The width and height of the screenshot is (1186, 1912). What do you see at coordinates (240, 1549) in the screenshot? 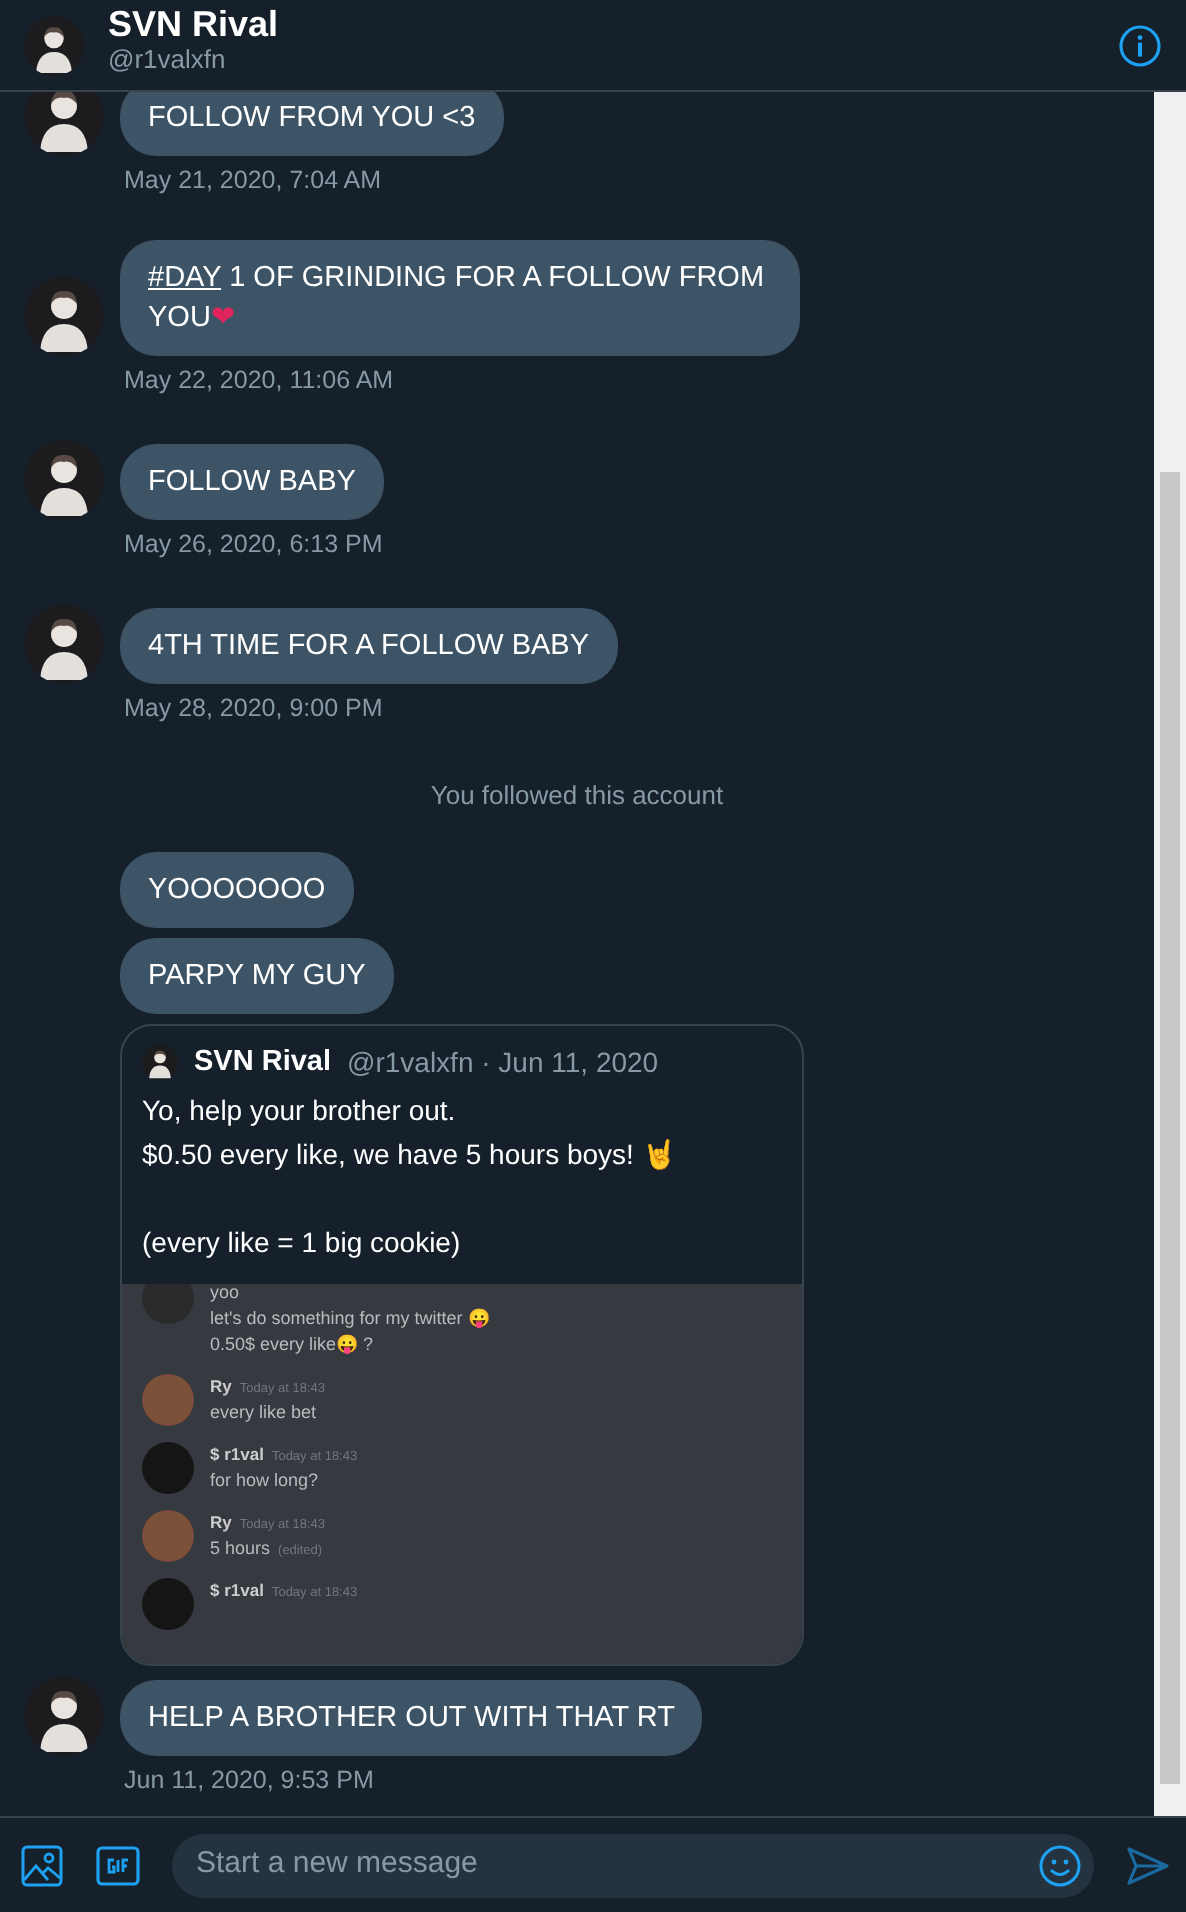
I see `chat-message: 5 hours` at bounding box center [240, 1549].